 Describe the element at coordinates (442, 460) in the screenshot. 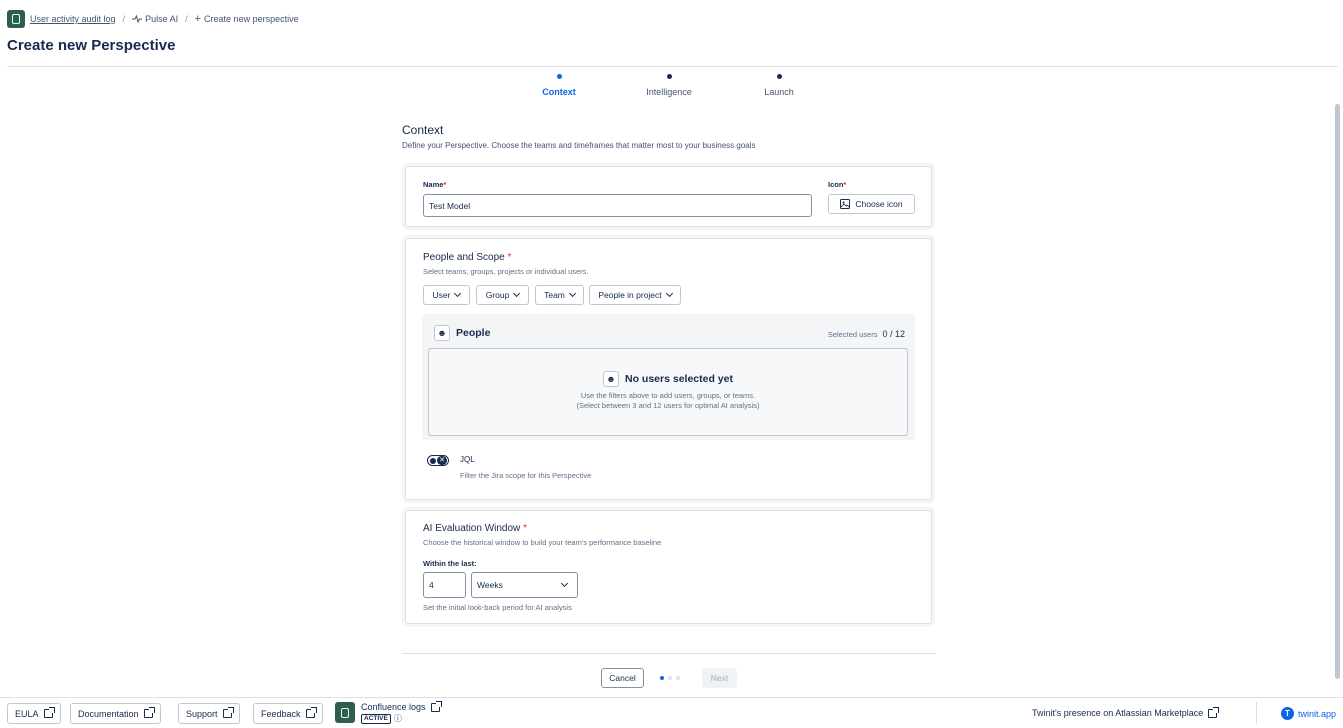

I see `close-icon: ✕` at that location.